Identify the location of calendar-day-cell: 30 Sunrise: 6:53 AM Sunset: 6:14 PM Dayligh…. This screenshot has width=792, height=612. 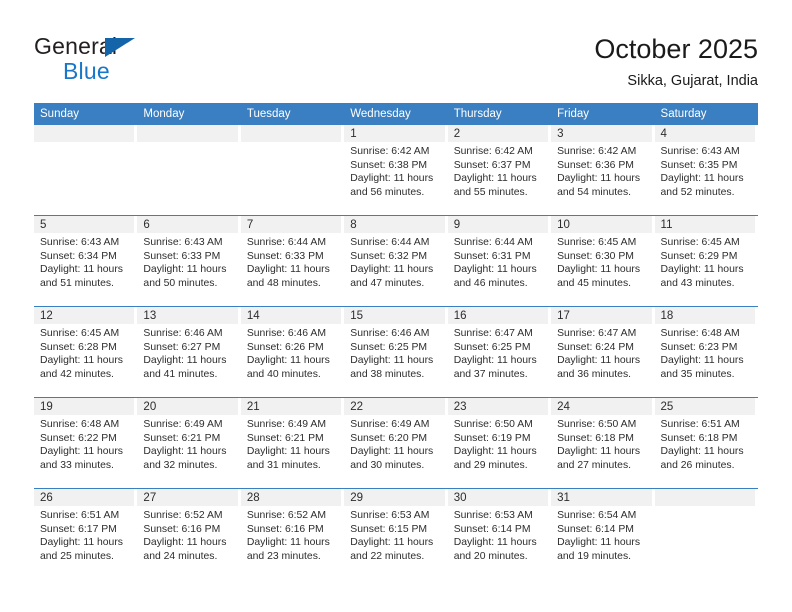
(499, 533).